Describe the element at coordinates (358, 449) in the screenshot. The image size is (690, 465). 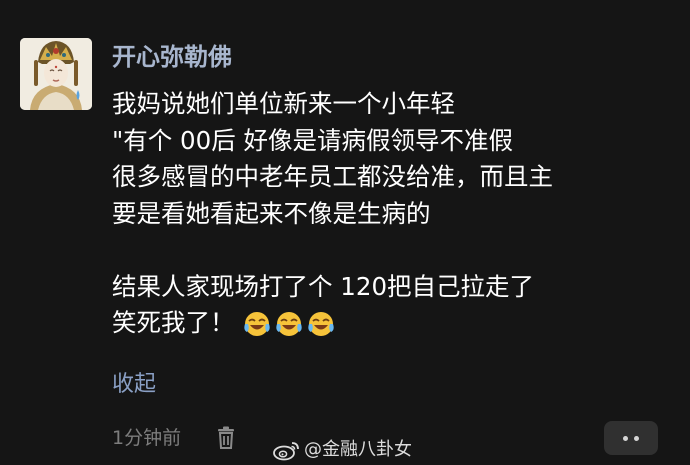
I see `watermark-text: @金融八卦女` at that location.